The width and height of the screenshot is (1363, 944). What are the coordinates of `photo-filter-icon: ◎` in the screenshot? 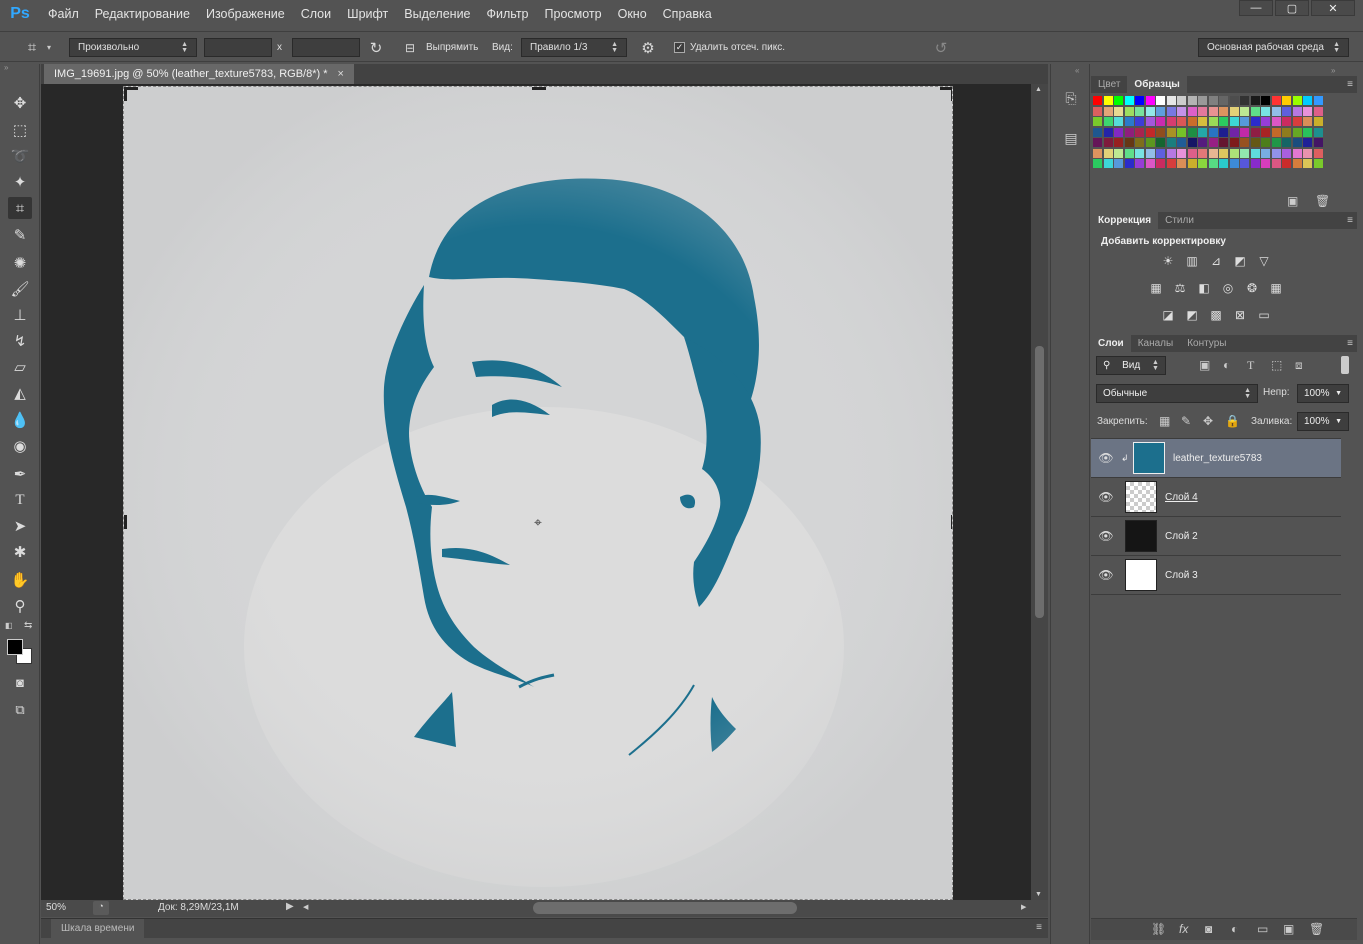 It's located at (1228, 288).